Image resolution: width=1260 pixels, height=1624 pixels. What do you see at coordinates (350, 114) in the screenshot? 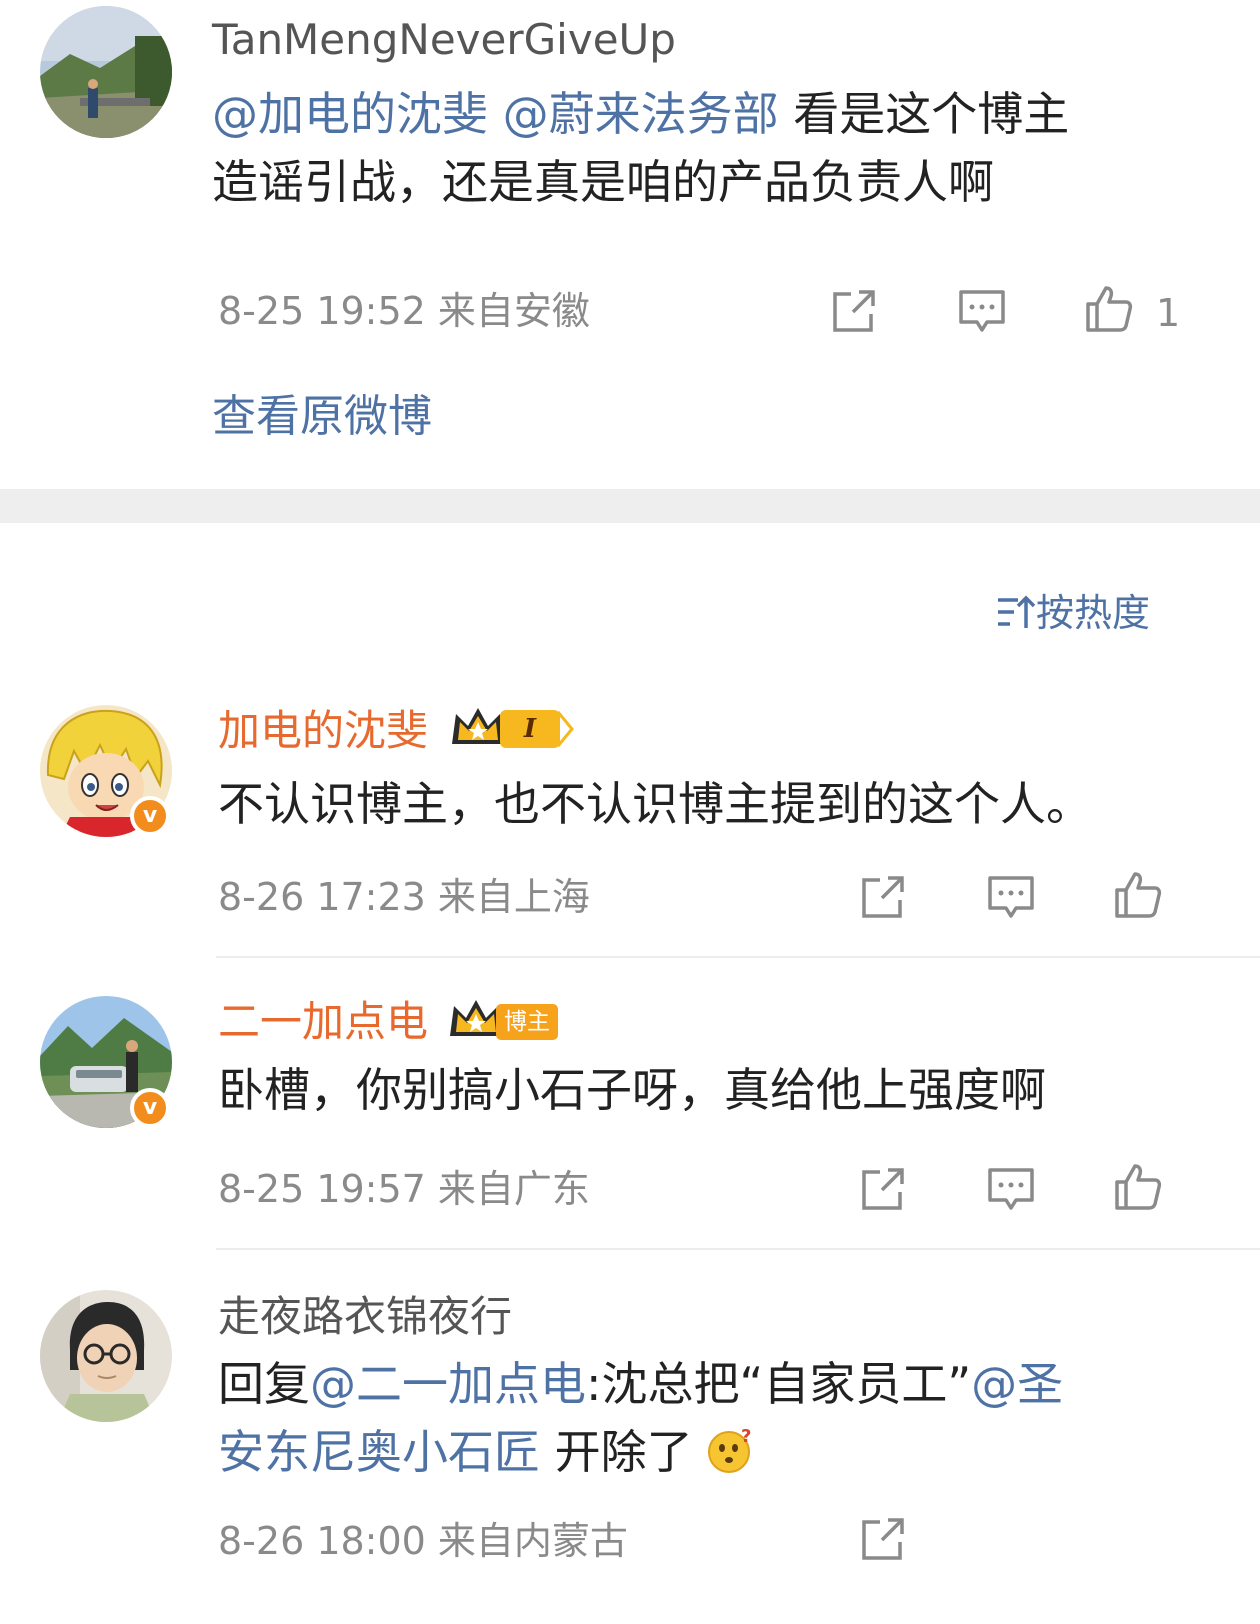
I see `mention-link: @加电的沈斐` at bounding box center [350, 114].